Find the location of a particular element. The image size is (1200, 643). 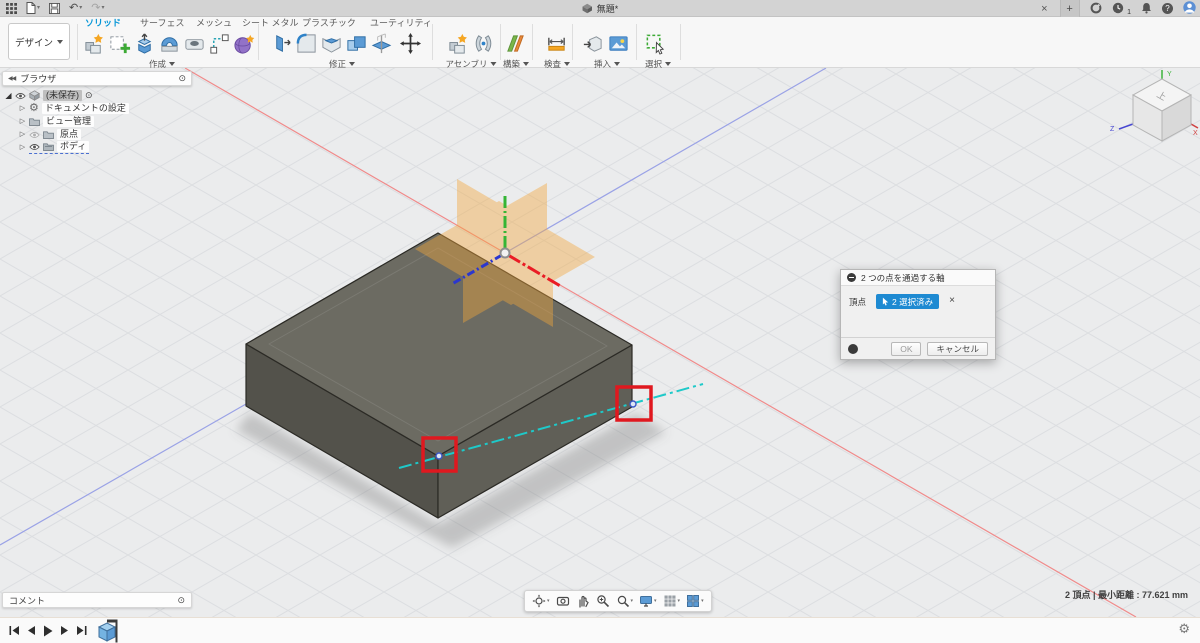

group-insert: 挿入 is located at coordinates (607, 64).